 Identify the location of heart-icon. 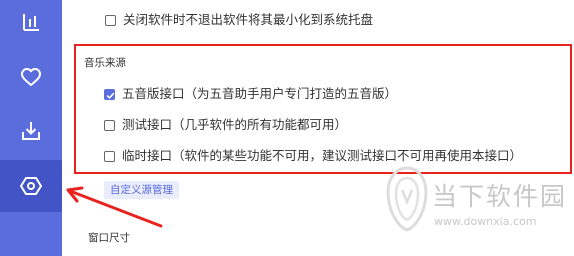
(31, 77).